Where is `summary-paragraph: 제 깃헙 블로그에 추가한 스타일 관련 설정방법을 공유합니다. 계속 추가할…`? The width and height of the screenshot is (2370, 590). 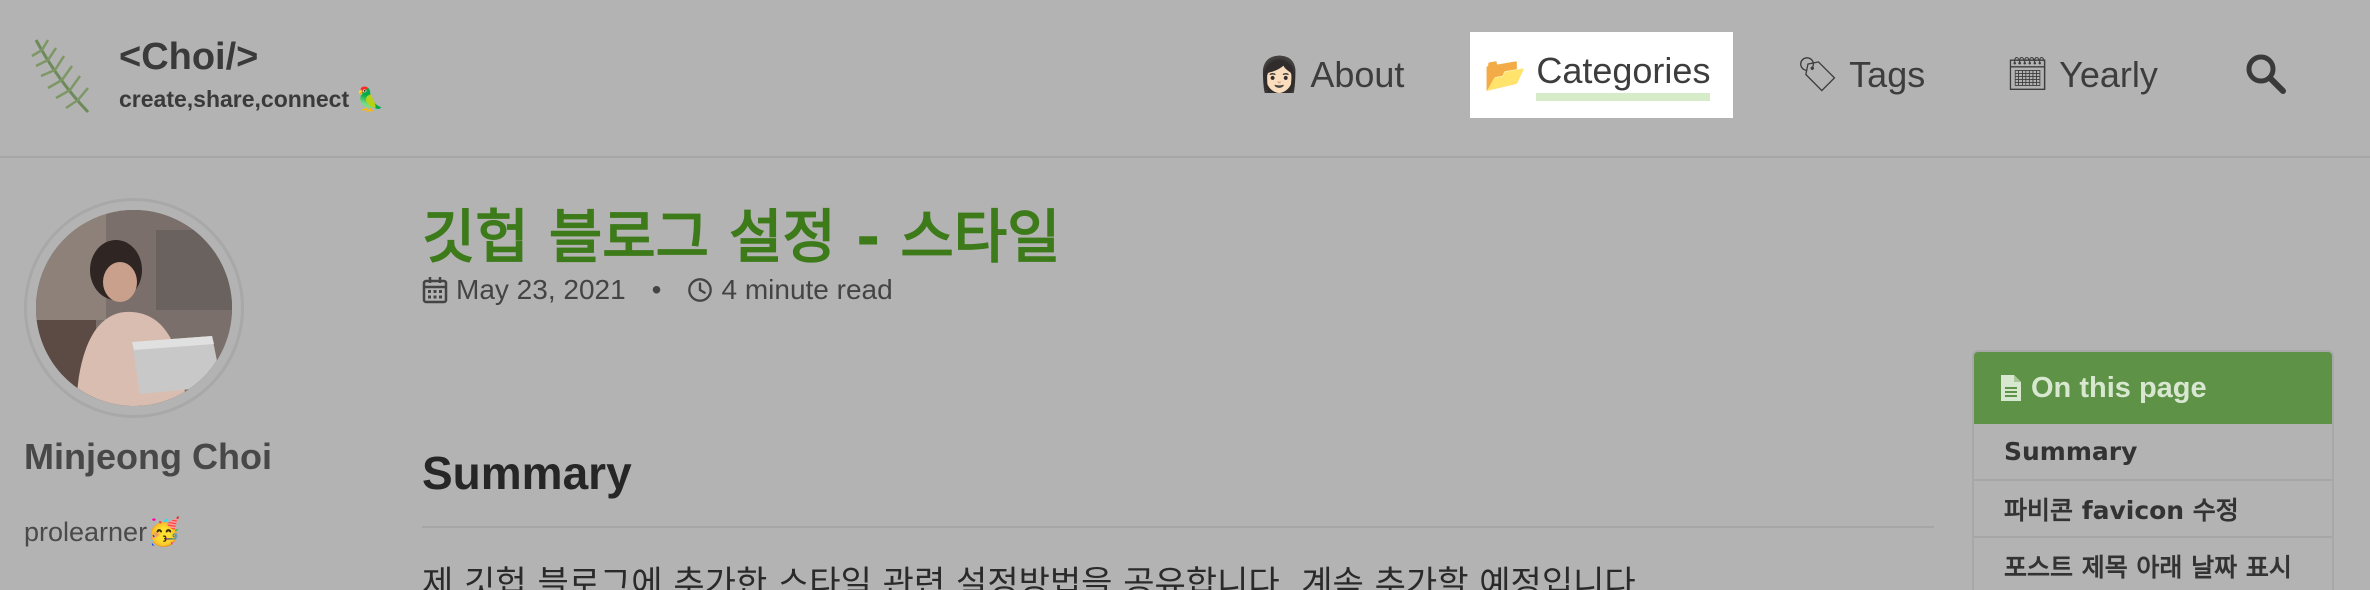 summary-paragraph: 제 깃헙 블로그에 추가한 스타일 관련 설정방법을 공유합니다. 계속 추가할… is located at coordinates (1034, 577).